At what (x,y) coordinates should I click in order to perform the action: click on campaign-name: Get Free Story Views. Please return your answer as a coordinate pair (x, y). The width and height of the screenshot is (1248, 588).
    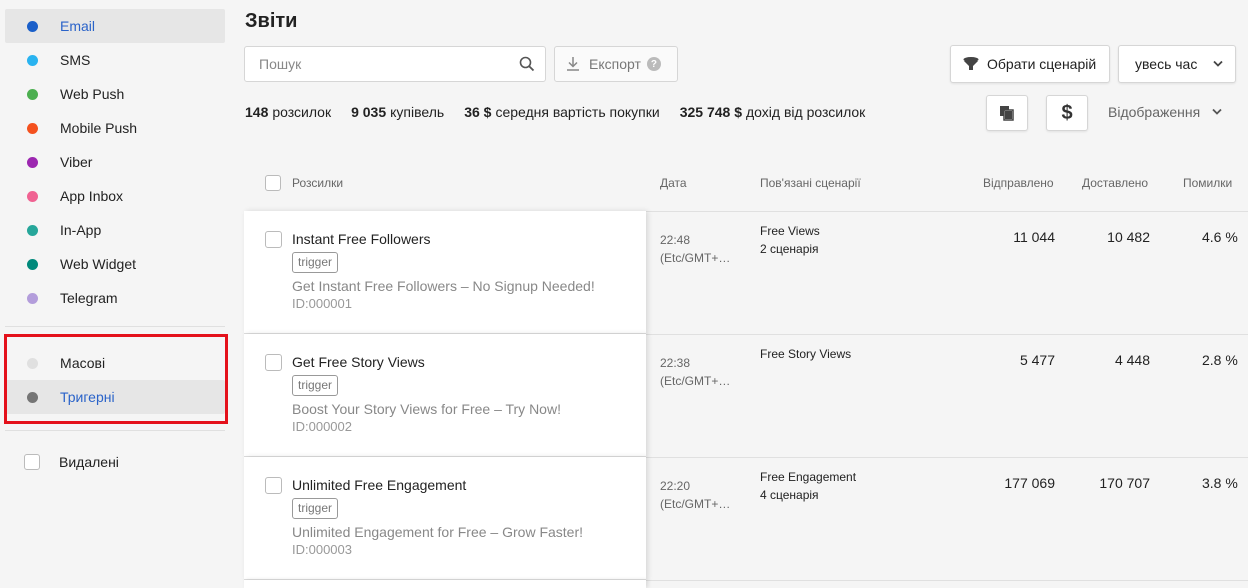
    Looking at the image, I should click on (358, 362).